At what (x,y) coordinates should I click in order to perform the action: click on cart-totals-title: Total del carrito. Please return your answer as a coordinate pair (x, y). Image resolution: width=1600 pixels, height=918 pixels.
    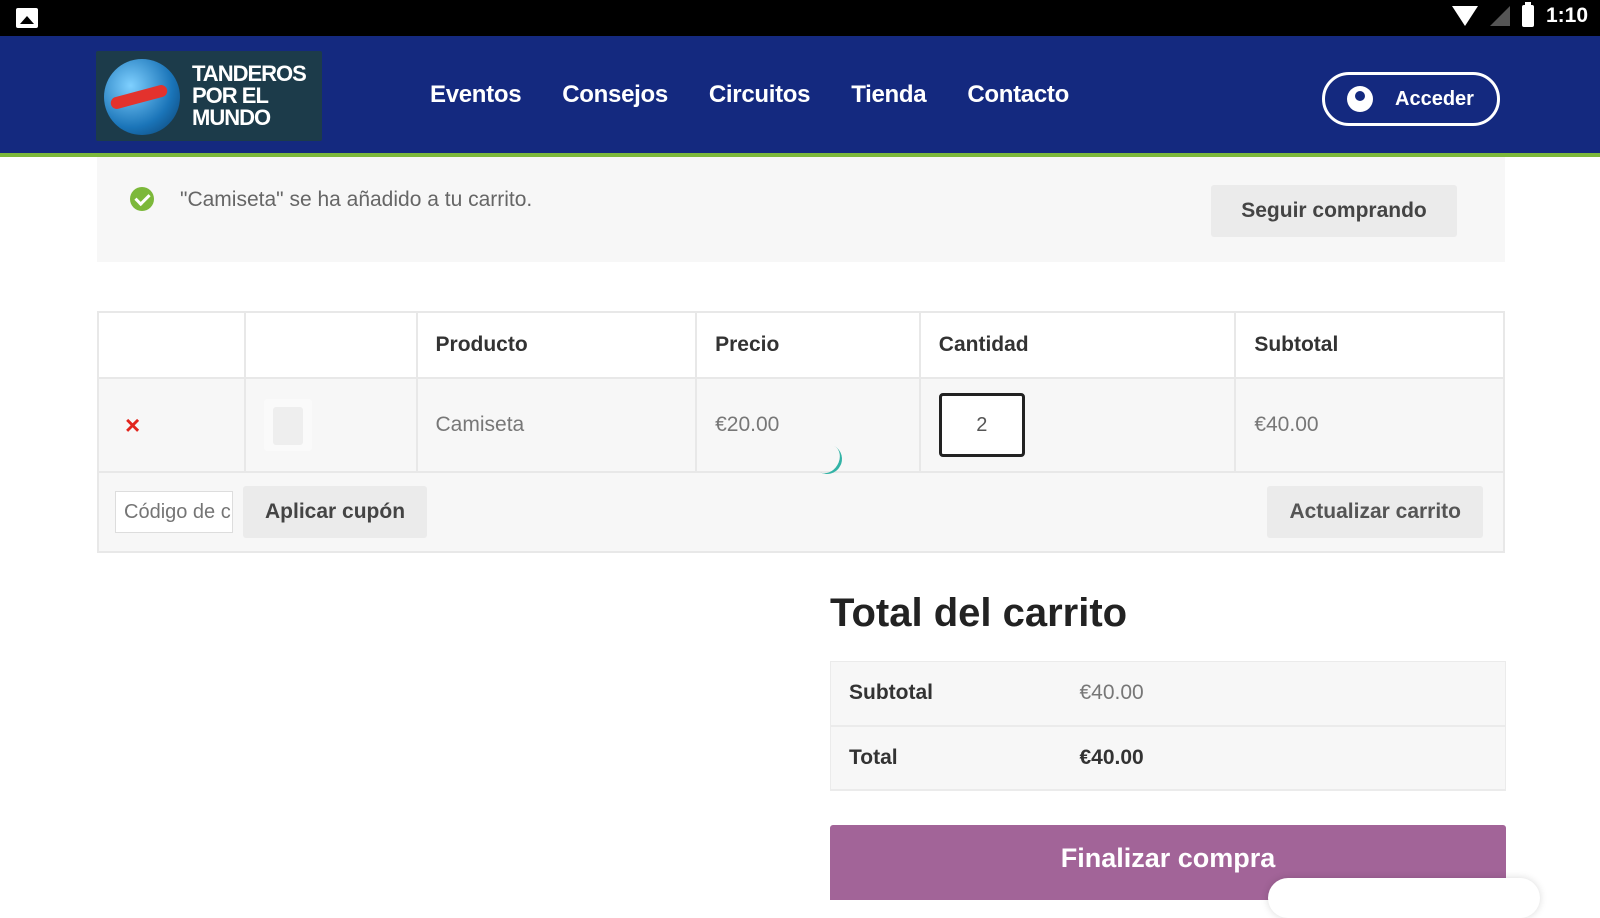
    Looking at the image, I should click on (979, 613).